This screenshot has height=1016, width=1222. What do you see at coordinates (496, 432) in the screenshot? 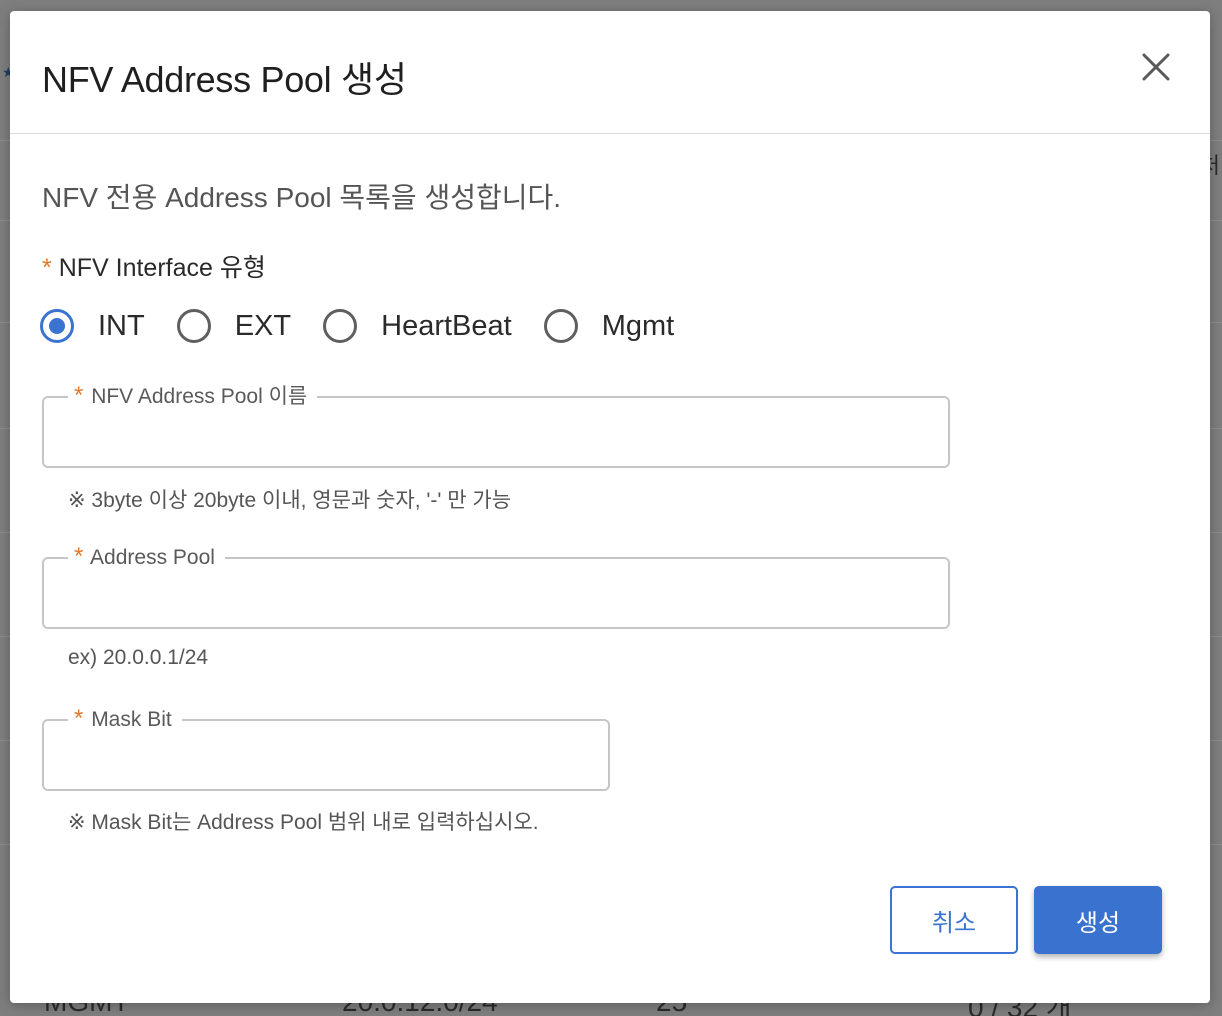
I see `pool-name-input` at bounding box center [496, 432].